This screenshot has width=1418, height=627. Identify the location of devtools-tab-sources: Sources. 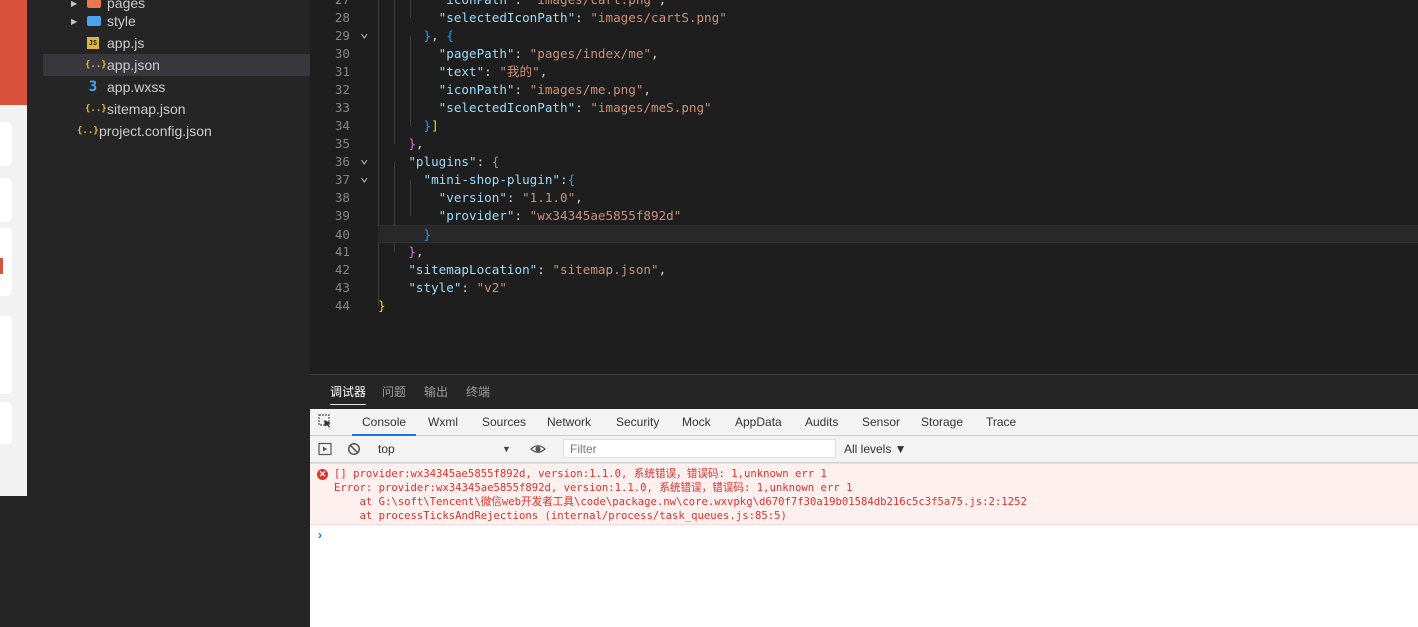
(504, 422).